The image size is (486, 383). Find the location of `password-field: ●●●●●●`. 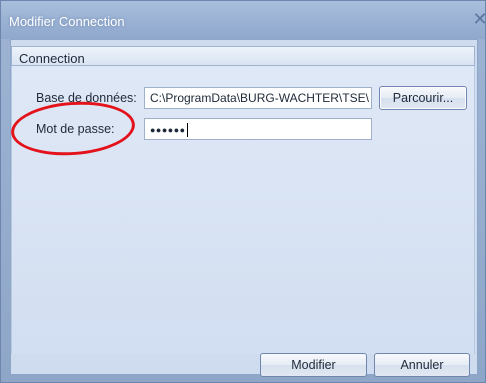

password-field: ●●●●●● is located at coordinates (258, 129).